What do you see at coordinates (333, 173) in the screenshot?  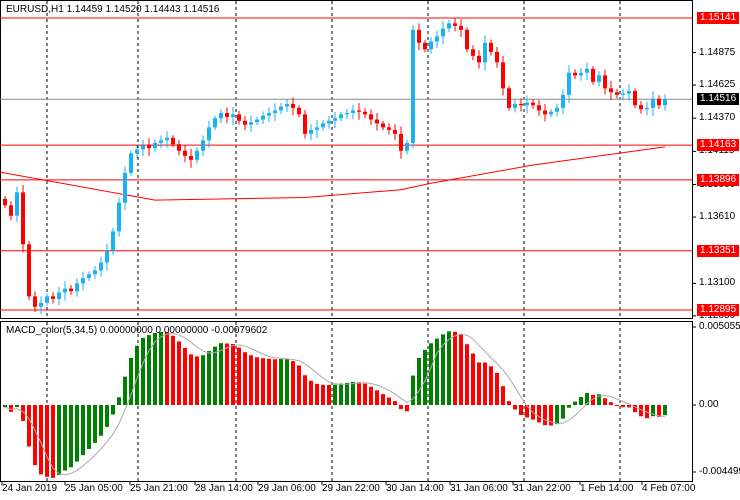 I see `moving-average-line` at bounding box center [333, 173].